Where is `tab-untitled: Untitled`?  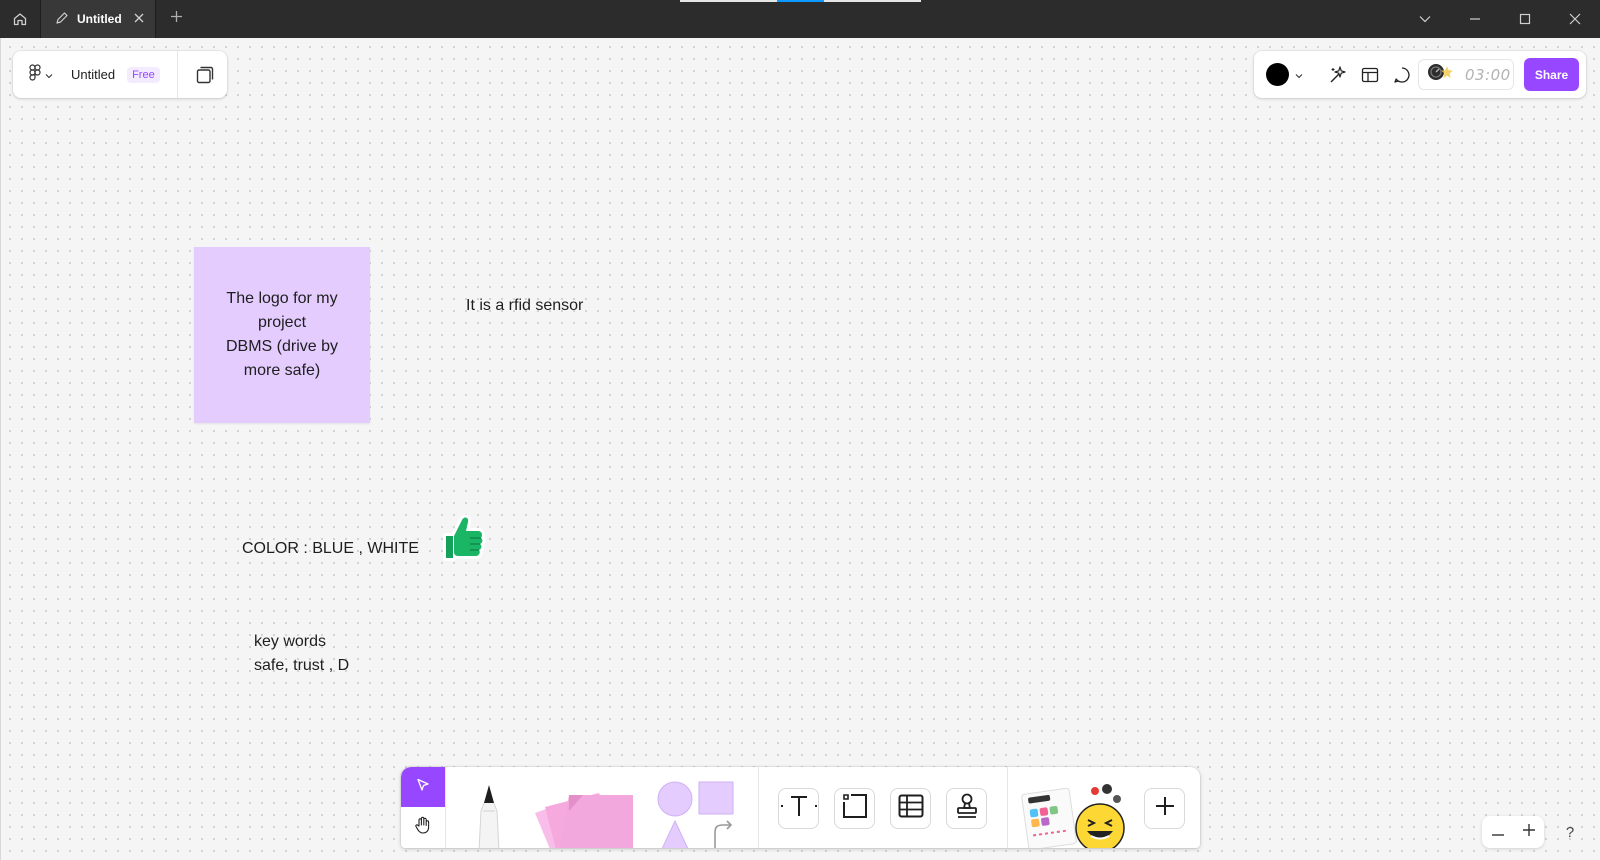
tab-untitled: Untitled is located at coordinates (98, 19).